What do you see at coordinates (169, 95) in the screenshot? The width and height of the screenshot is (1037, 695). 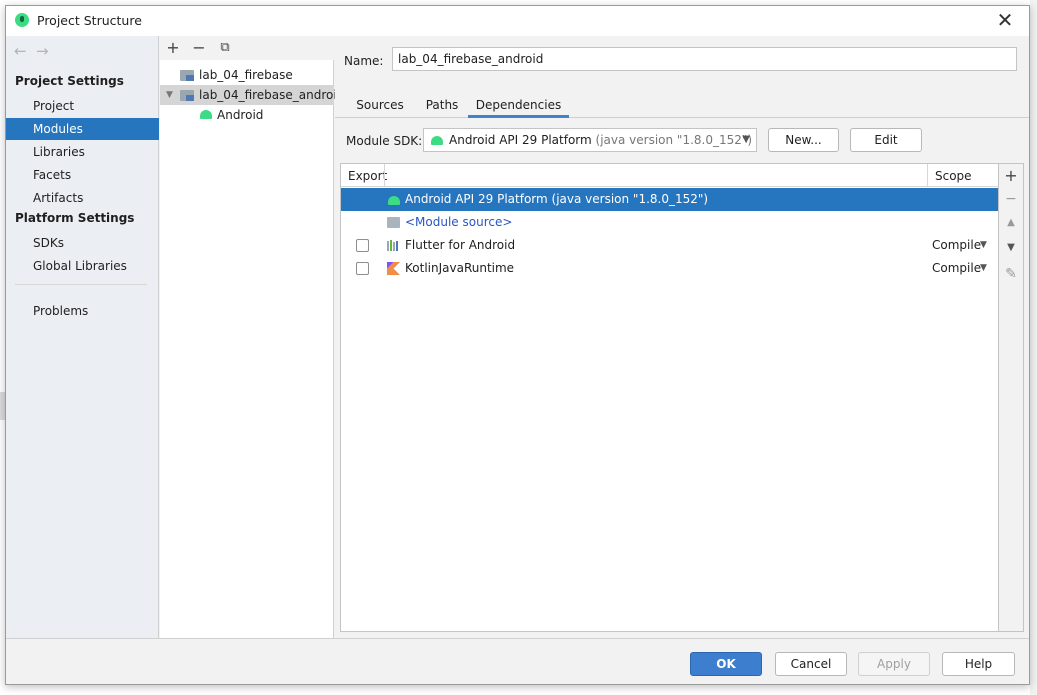 I see `expand-arrow-icon: ▼` at bounding box center [169, 95].